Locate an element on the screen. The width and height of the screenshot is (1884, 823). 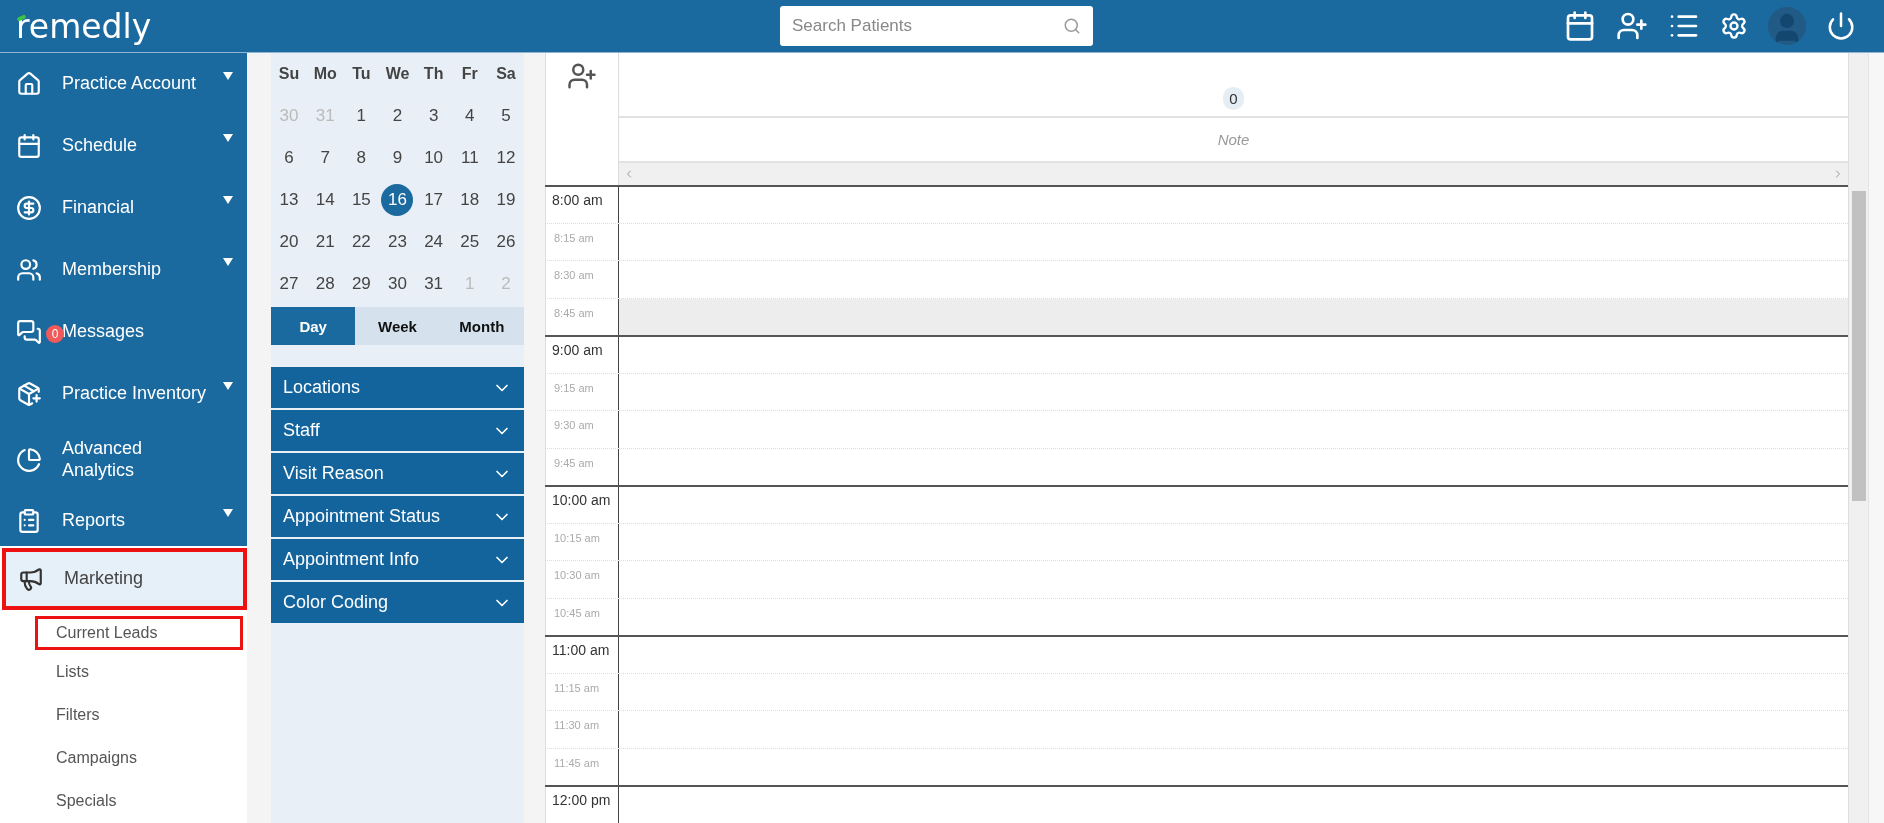
vertical-scrollbar is located at coordinates (1858, 438).